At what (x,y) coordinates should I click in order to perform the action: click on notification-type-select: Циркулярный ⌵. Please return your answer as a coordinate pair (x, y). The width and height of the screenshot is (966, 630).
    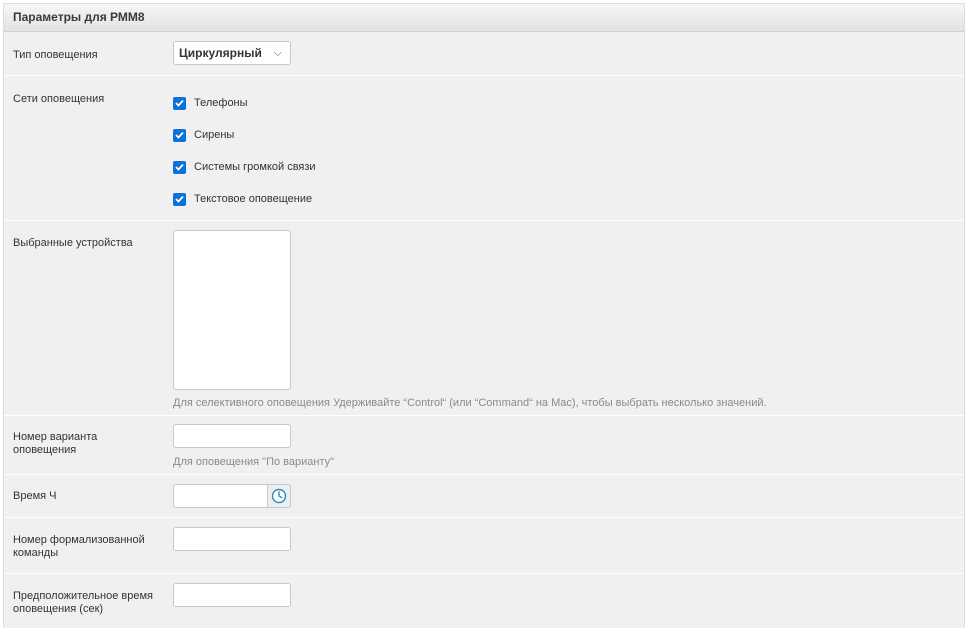
    Looking at the image, I should click on (232, 53).